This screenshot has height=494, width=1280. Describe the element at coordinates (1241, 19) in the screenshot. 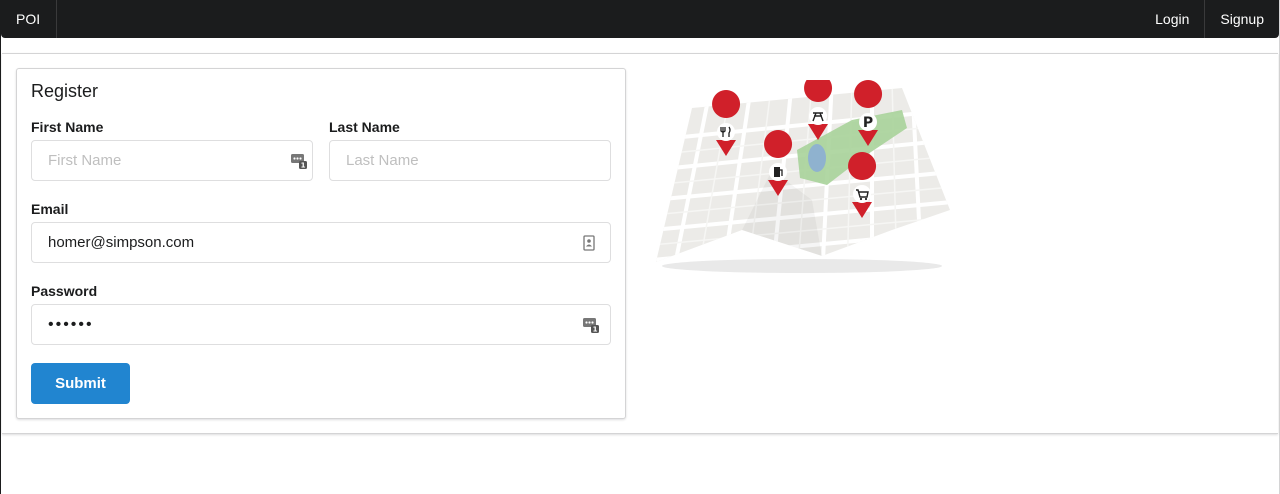

I see `signup-link: Signup` at that location.